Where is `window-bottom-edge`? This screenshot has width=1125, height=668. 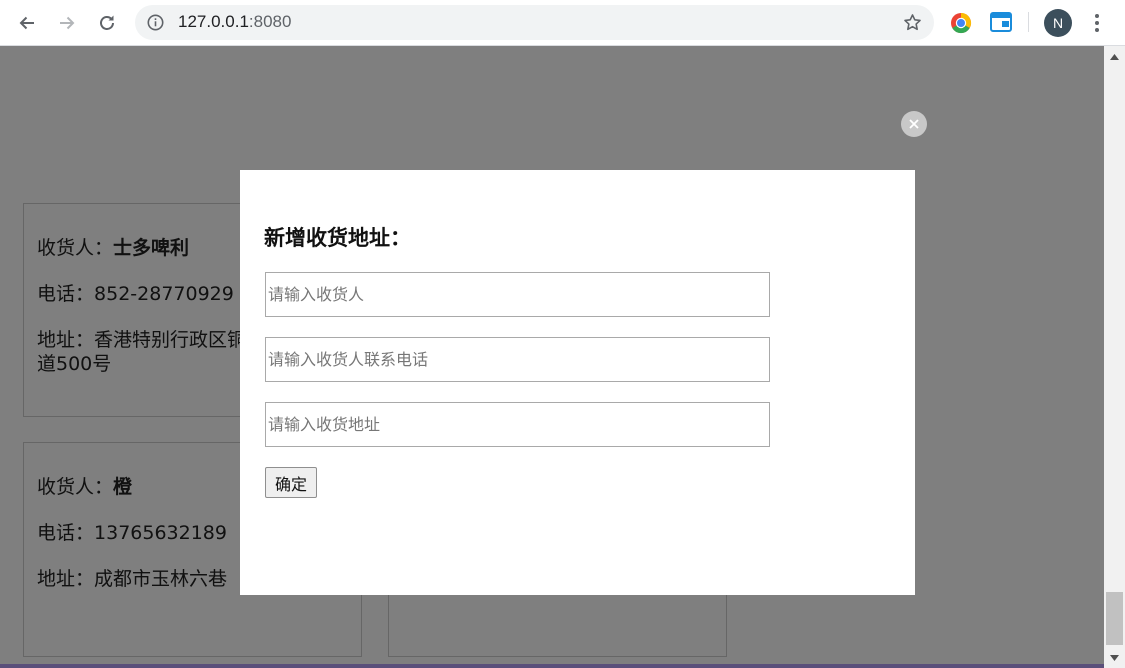 window-bottom-edge is located at coordinates (552, 666).